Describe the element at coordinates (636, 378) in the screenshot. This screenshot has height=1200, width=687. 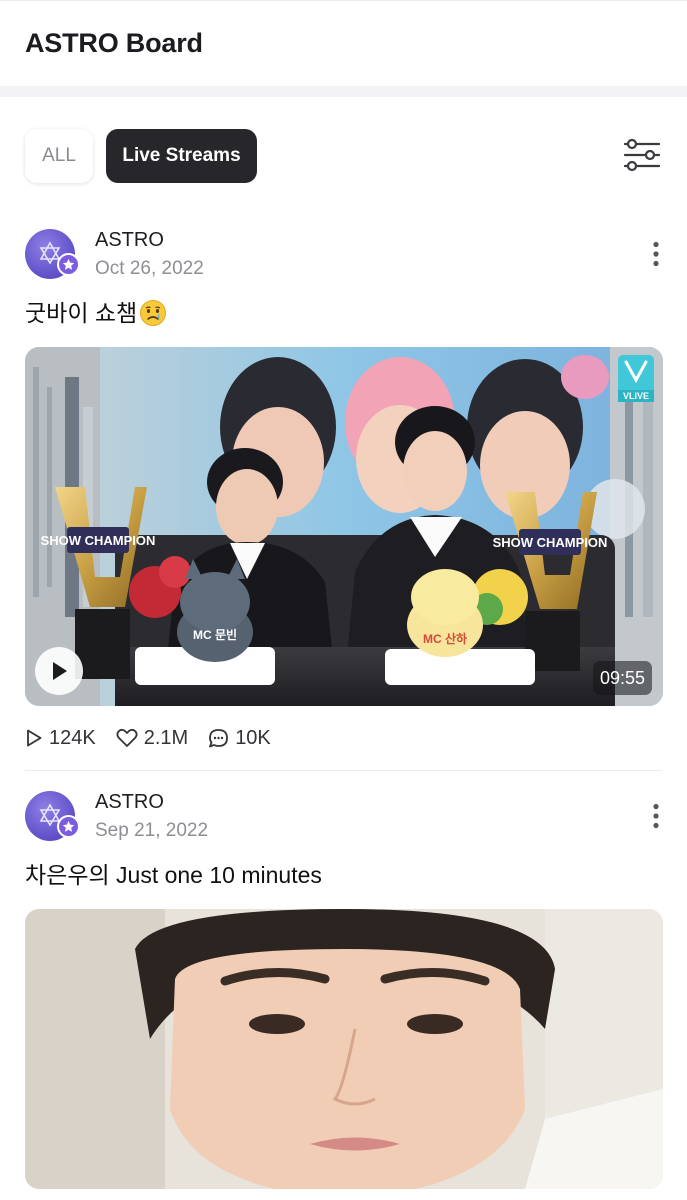
I see `vlive-logo-icon: VLIVE` at that location.